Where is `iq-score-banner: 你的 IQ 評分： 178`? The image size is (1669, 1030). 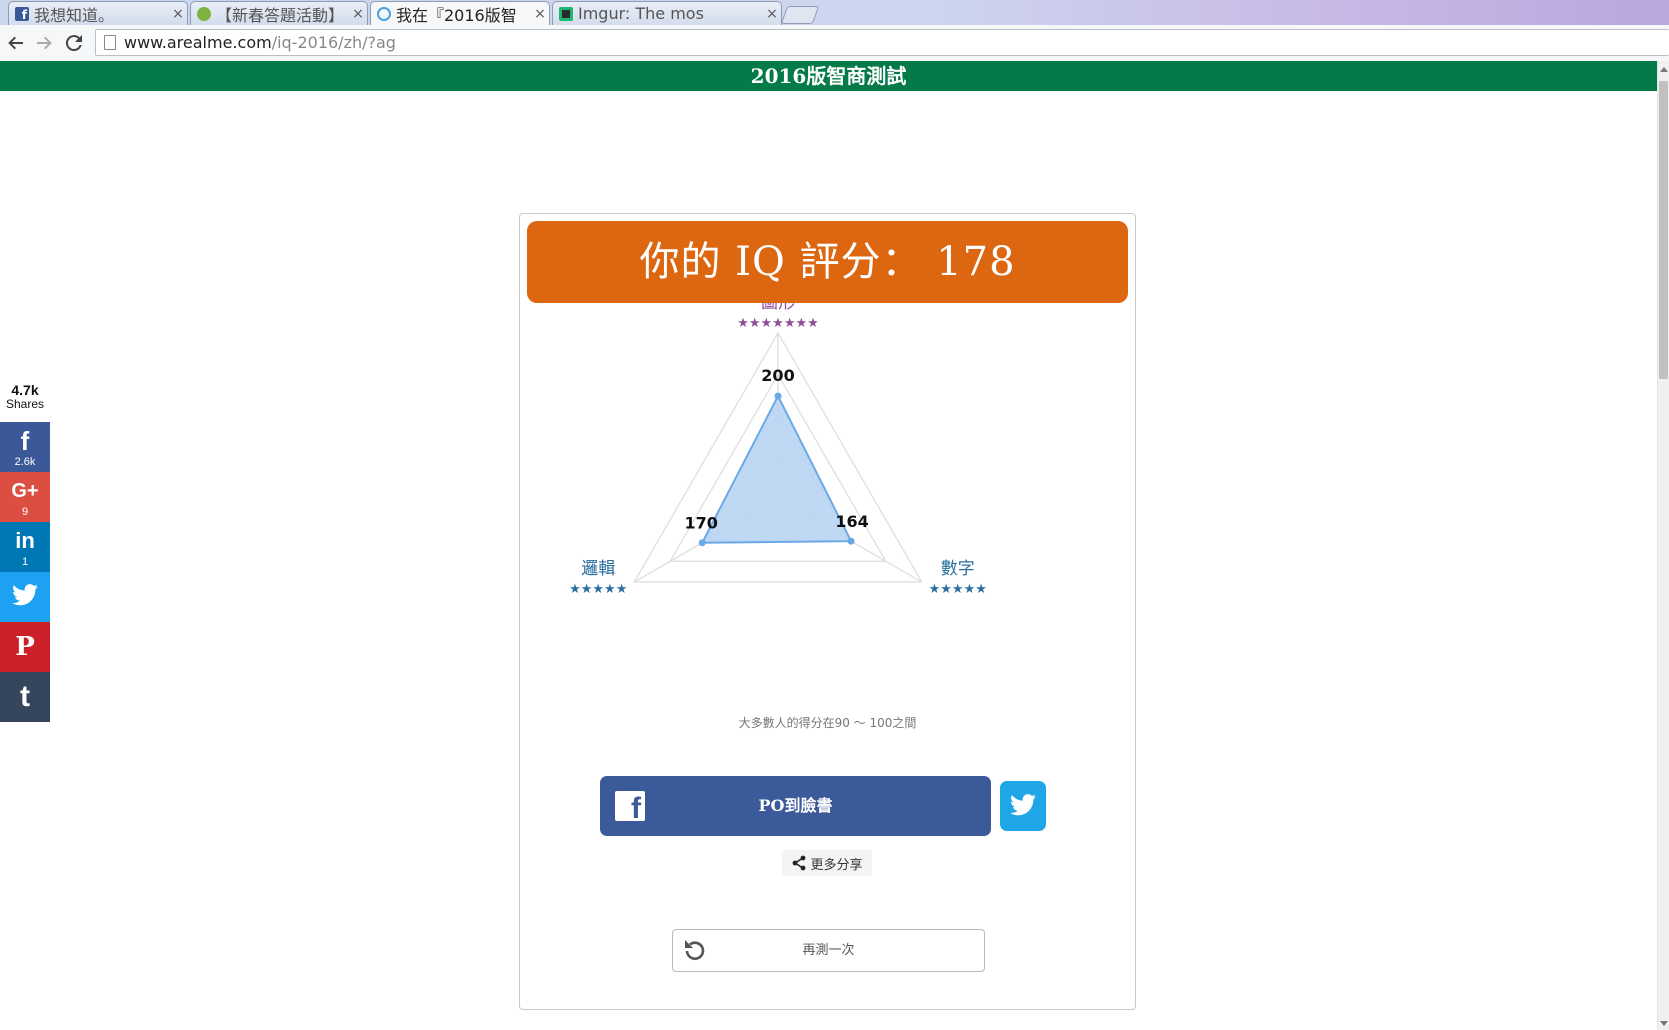 iq-score-banner: 你的 IQ 評分： 178 is located at coordinates (827, 262).